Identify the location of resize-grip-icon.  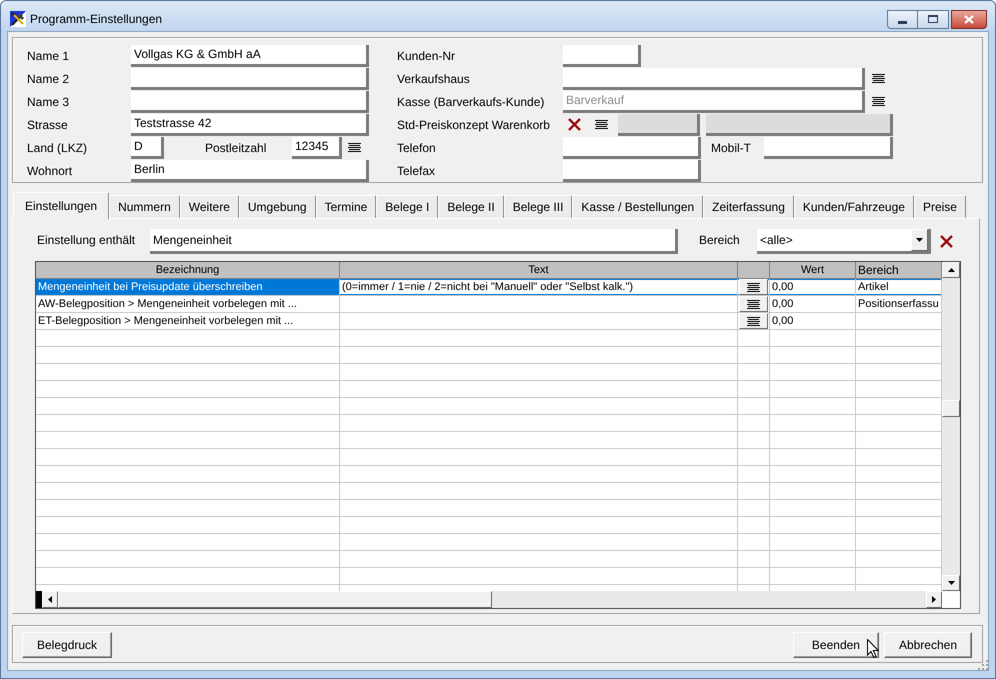
(983, 665).